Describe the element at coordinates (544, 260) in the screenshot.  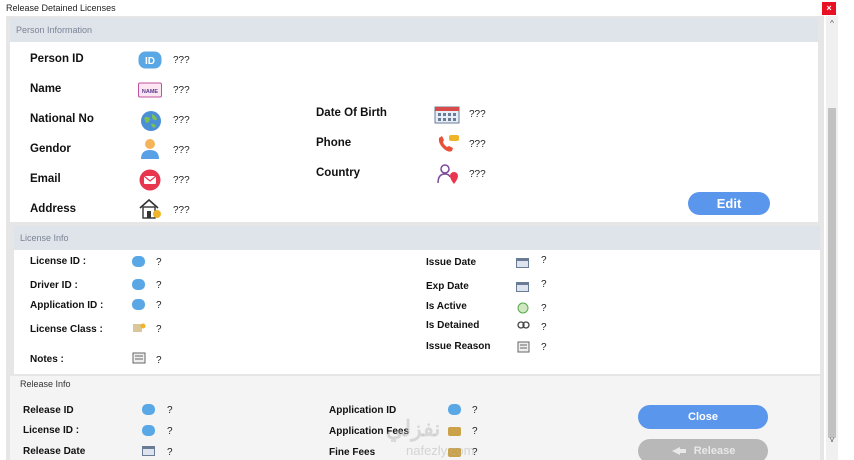
I see `issue-date-value: ?` at that location.